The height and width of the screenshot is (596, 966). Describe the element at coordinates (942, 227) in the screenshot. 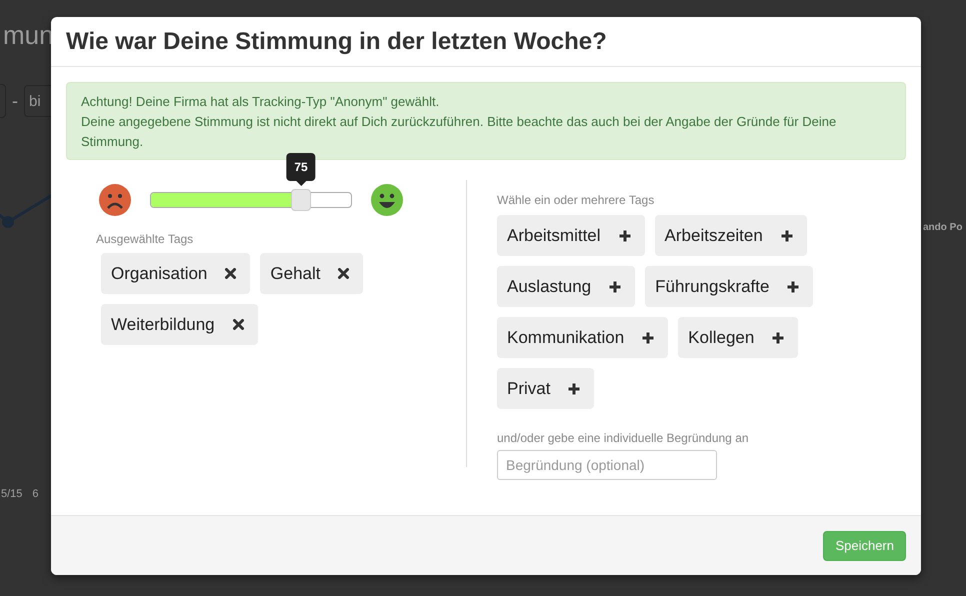

I see `chart-label: ando Po` at that location.